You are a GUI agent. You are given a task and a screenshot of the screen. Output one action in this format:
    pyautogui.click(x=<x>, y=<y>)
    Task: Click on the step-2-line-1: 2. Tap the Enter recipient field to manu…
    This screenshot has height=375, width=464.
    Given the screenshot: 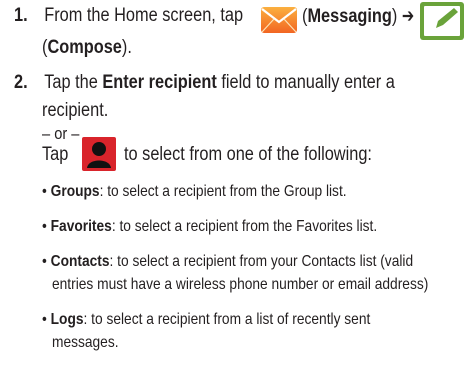 What is the action you would take?
    pyautogui.click(x=204, y=82)
    